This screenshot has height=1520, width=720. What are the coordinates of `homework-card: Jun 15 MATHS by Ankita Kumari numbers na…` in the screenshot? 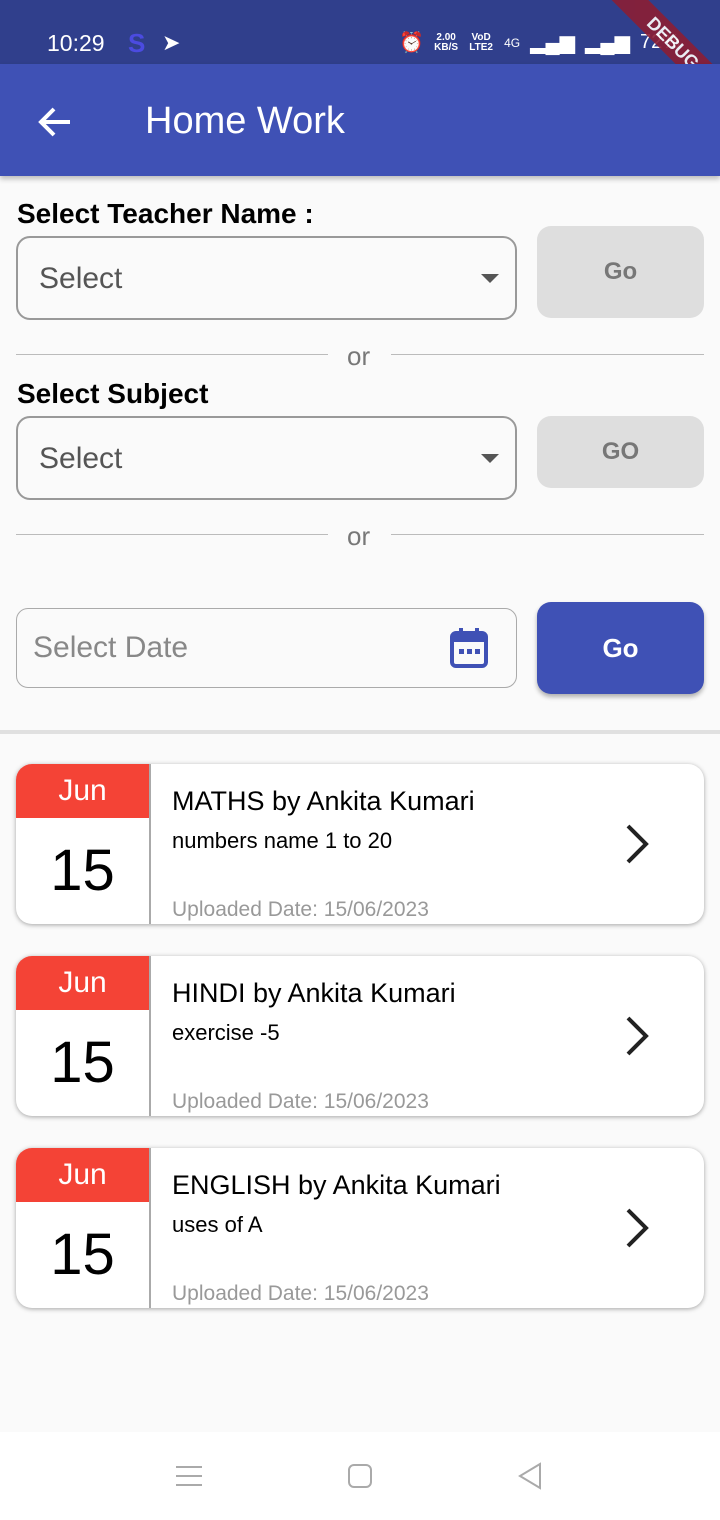 It's located at (360, 844).